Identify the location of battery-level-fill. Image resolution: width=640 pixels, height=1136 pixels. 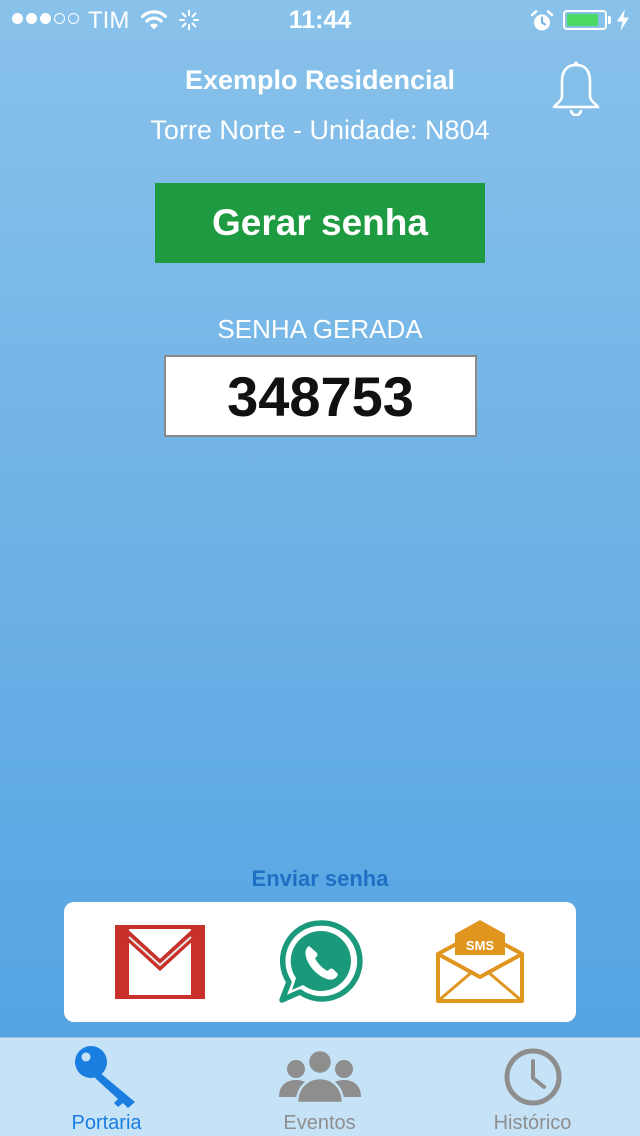
(582, 20).